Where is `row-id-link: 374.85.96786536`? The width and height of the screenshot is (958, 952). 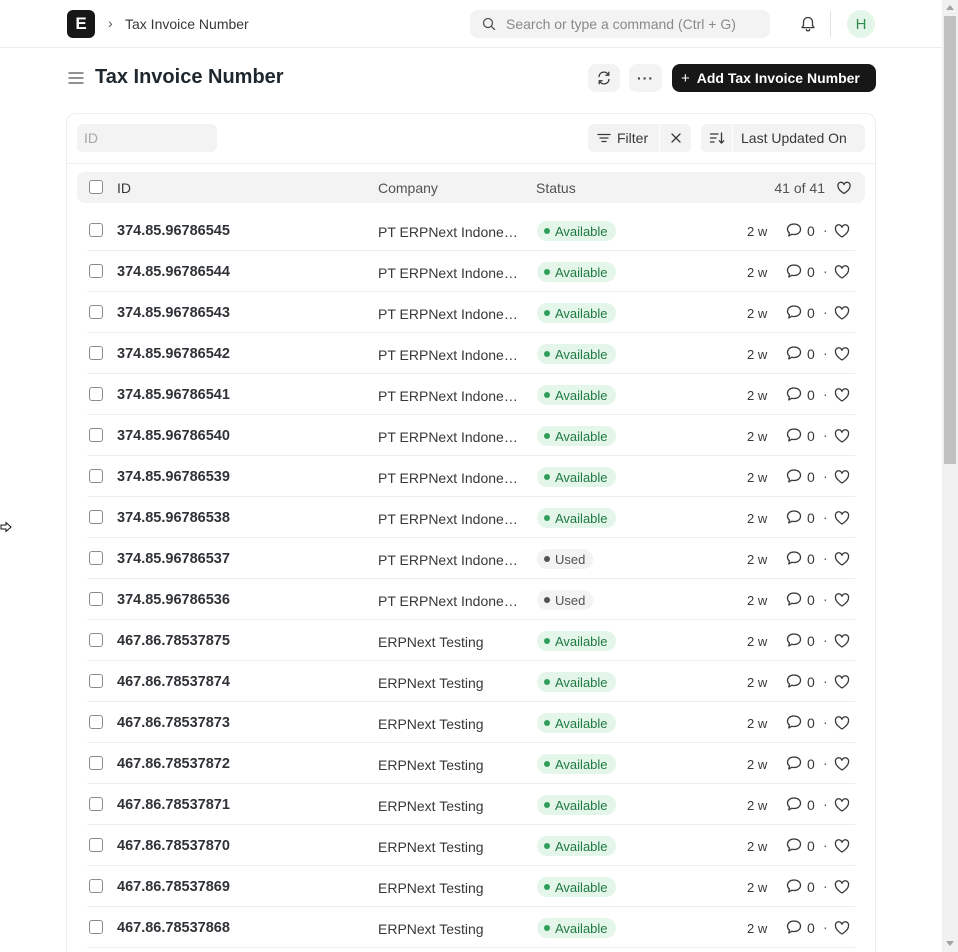
row-id-link: 374.85.96786536 is located at coordinates (173, 600).